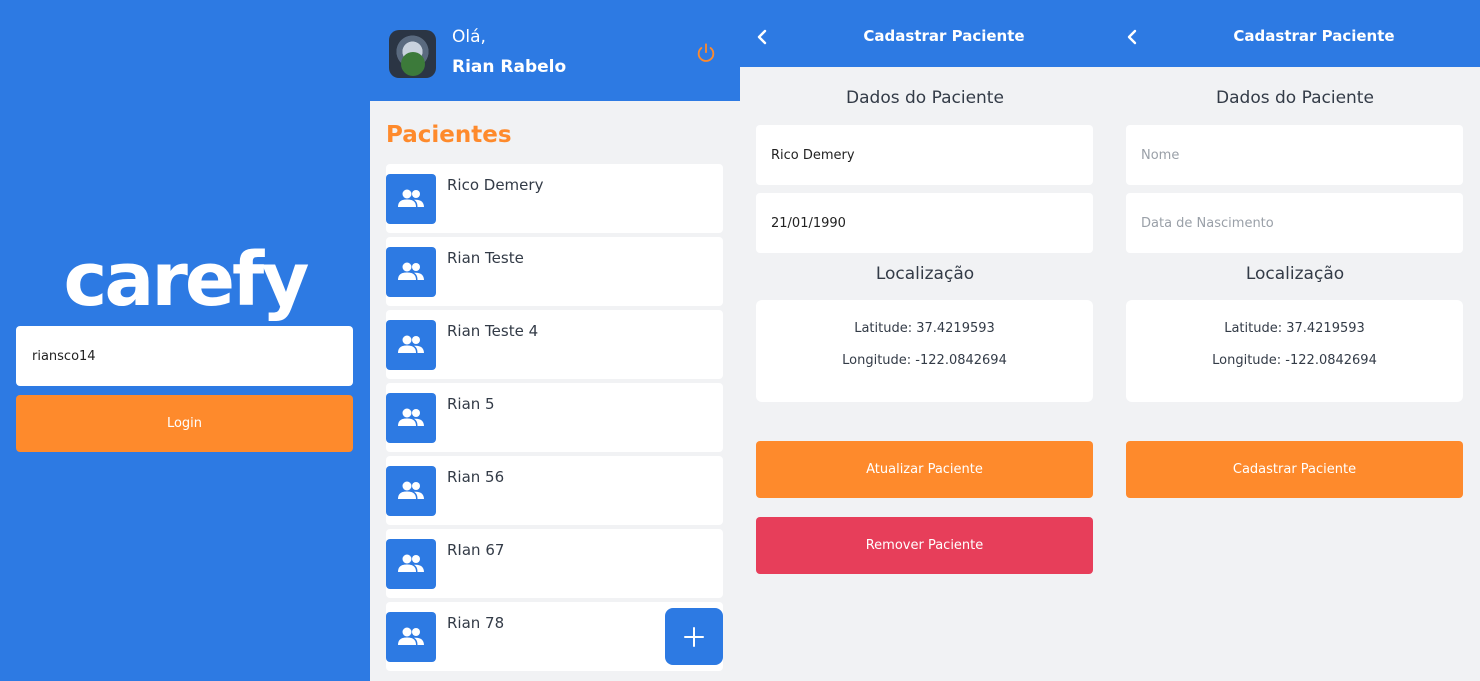  Describe the element at coordinates (1294, 469) in the screenshot. I see `submit-patient-button: Cadastrar Paciente` at that location.